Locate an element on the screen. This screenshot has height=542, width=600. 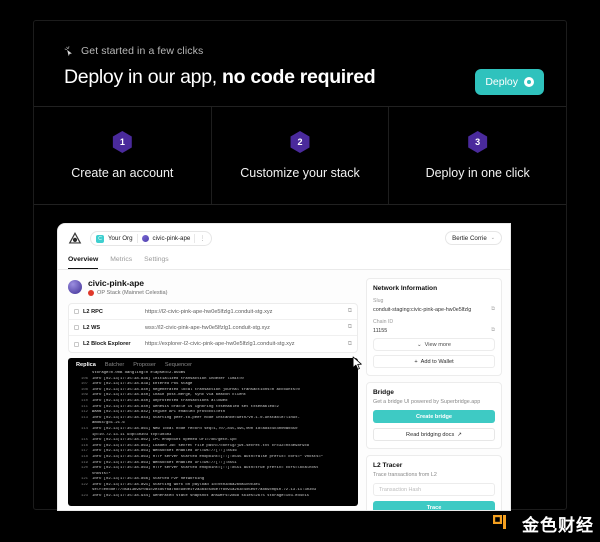
mouse-cursor is located at coordinates (357, 363).